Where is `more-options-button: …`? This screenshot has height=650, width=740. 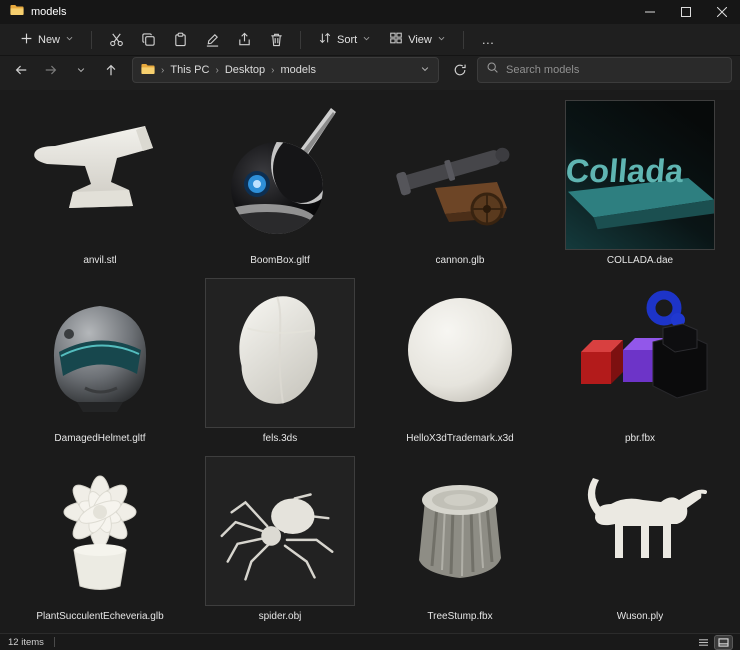 more-options-button: … is located at coordinates (488, 40).